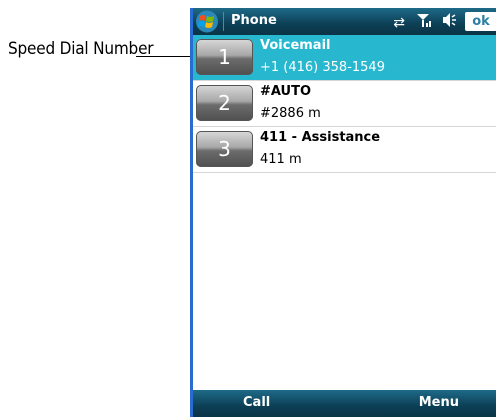  I want to click on sync-arrows-icon: ⇄, so click(399, 23).